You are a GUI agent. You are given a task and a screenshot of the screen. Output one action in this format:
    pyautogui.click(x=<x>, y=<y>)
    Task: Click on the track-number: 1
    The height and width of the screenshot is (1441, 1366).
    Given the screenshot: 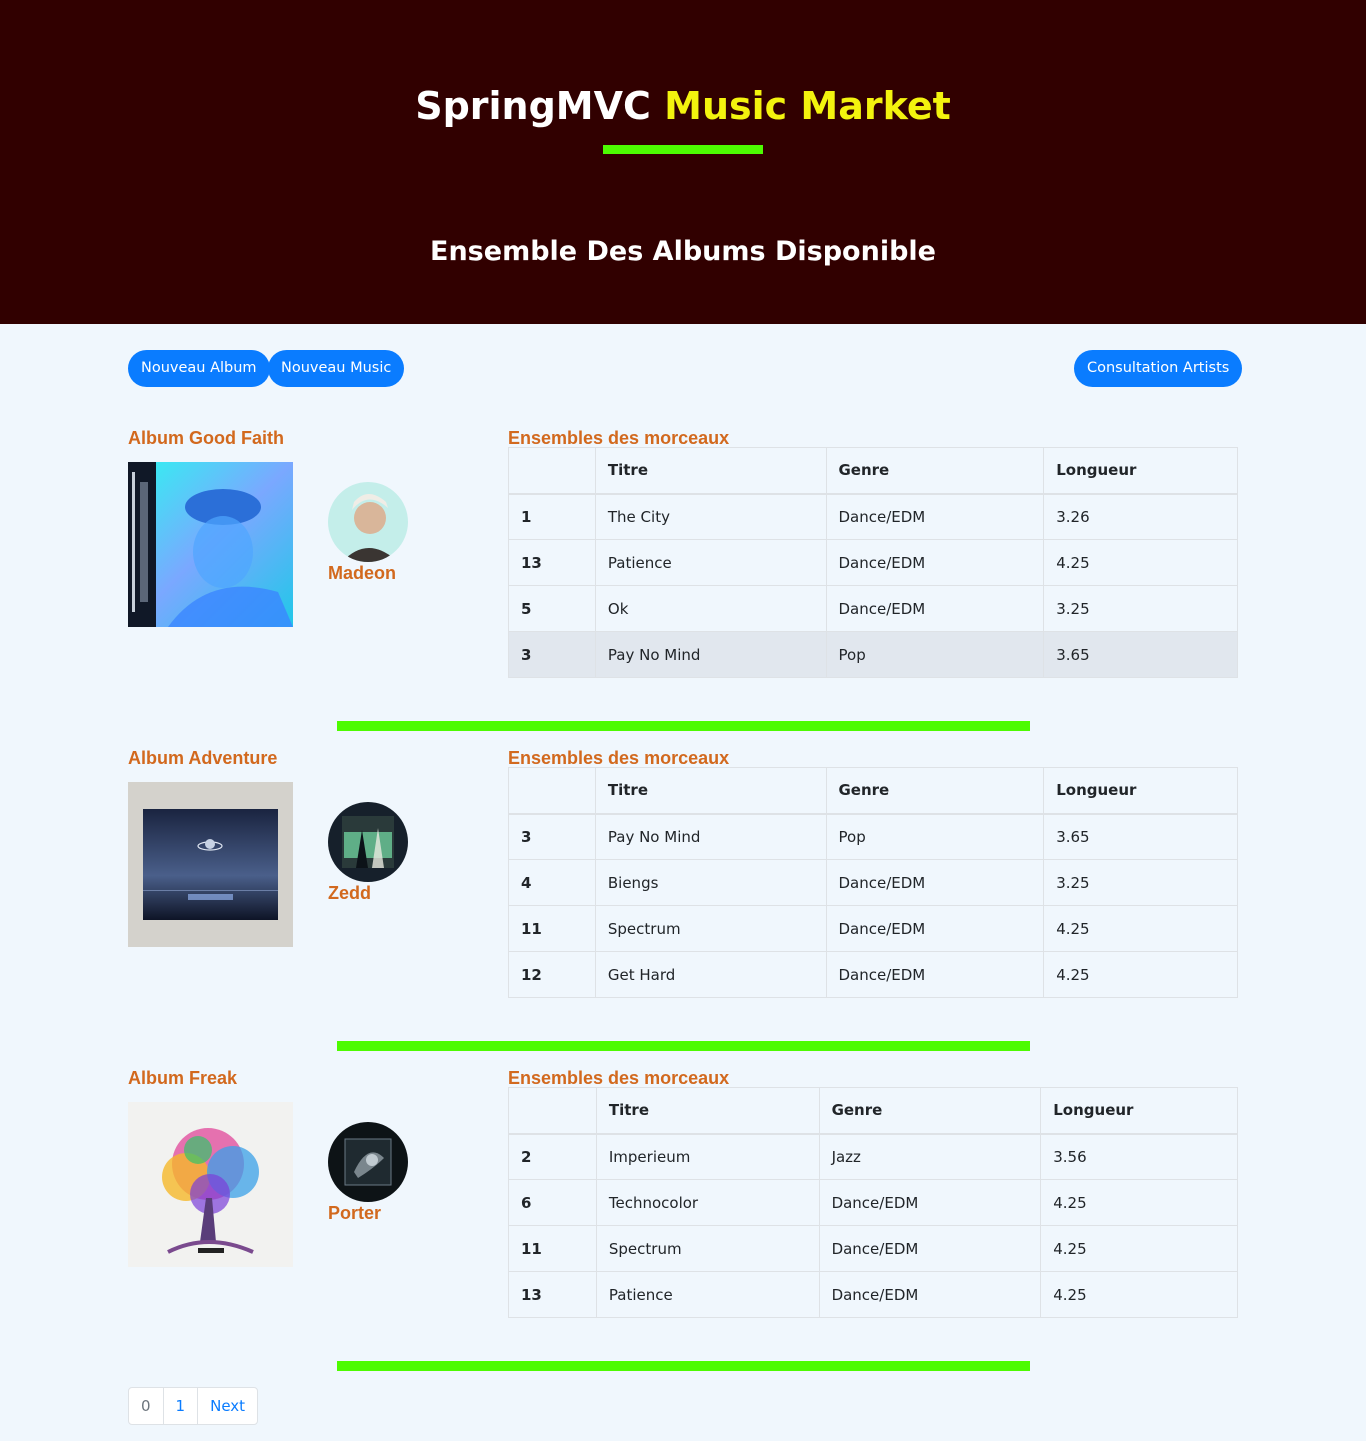 What is the action you would take?
    pyautogui.click(x=552, y=516)
    